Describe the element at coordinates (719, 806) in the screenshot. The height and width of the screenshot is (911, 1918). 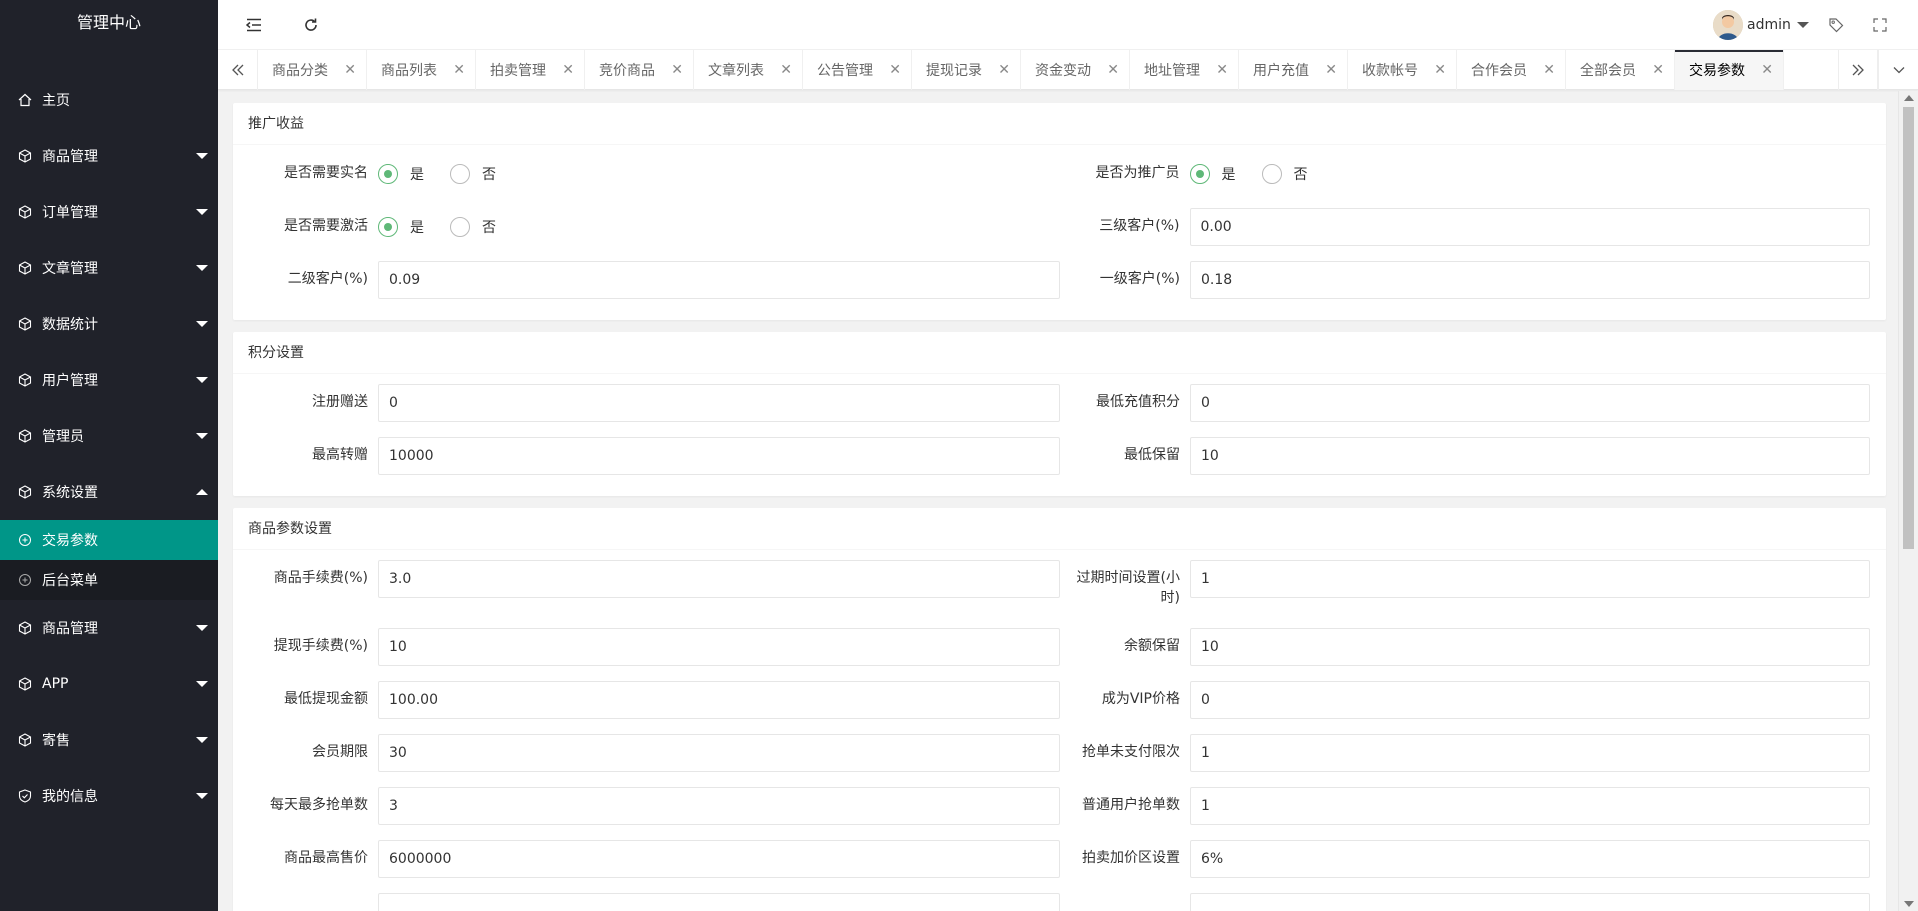
I see `daily-max-input: 3` at that location.